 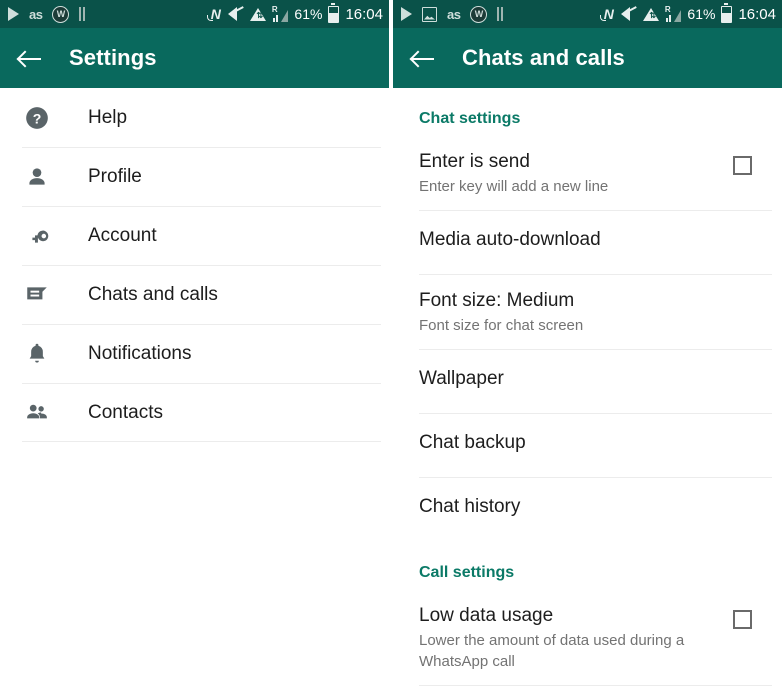 What do you see at coordinates (472, 442) in the screenshot?
I see `setting-title: Chat backup` at bounding box center [472, 442].